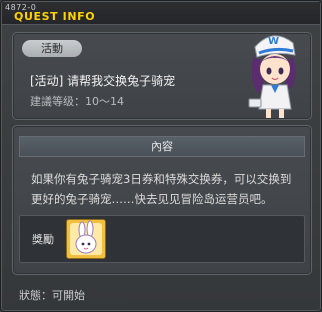 The height and width of the screenshot is (312, 322). Describe the element at coordinates (52, 48) in the screenshot. I see `quest-category-tag: 活動` at that location.